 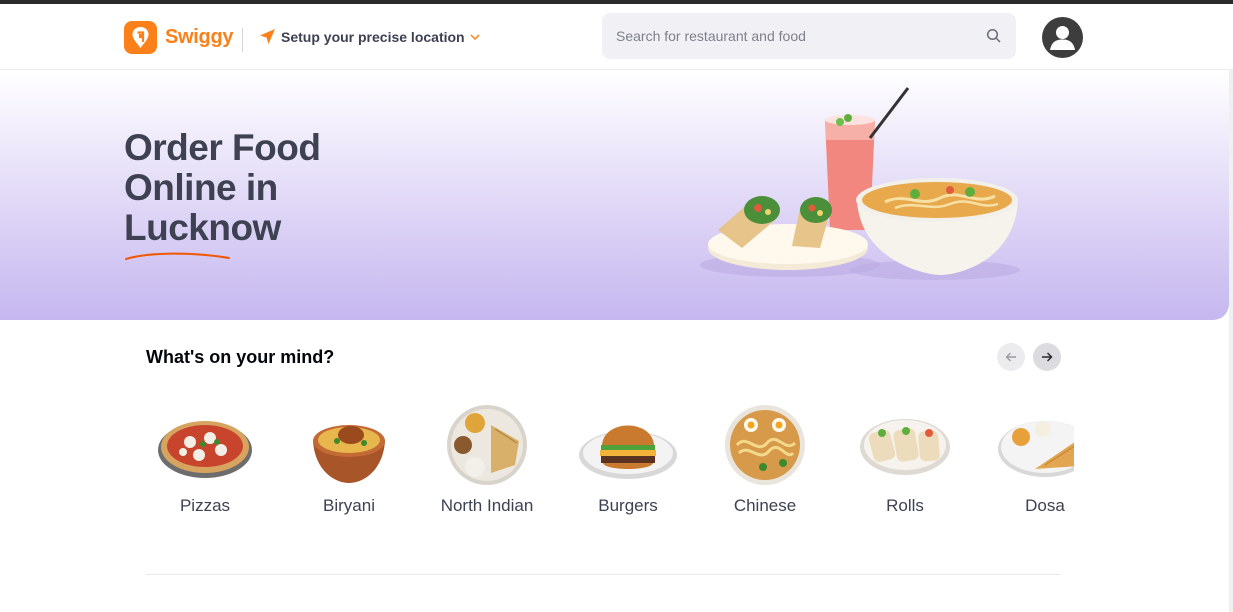 What do you see at coordinates (628, 505) in the screenshot?
I see `cuisine-label: Burgers` at bounding box center [628, 505].